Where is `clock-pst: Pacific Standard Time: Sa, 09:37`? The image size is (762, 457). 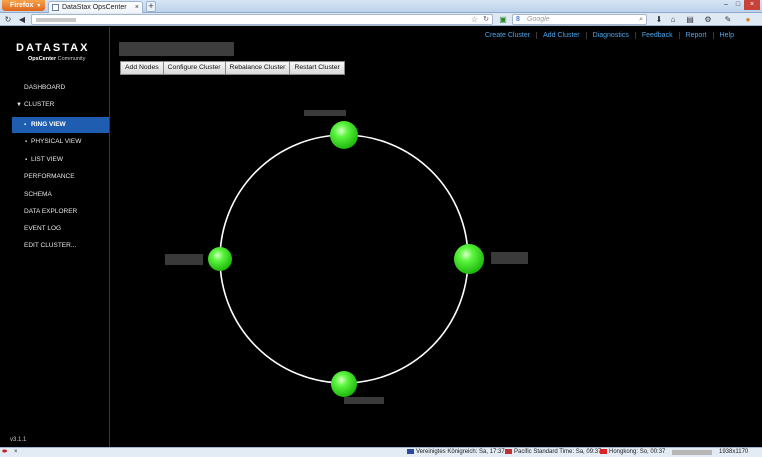
clock-pst: Pacific Standard Time: Sa, 09:37 is located at coordinates (553, 452).